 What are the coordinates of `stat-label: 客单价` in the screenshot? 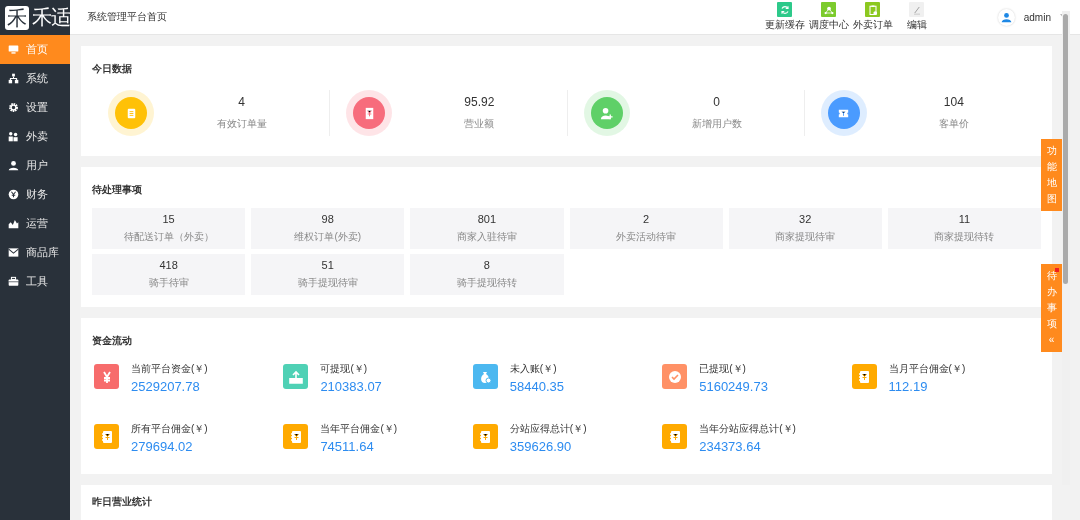 It's located at (953, 124).